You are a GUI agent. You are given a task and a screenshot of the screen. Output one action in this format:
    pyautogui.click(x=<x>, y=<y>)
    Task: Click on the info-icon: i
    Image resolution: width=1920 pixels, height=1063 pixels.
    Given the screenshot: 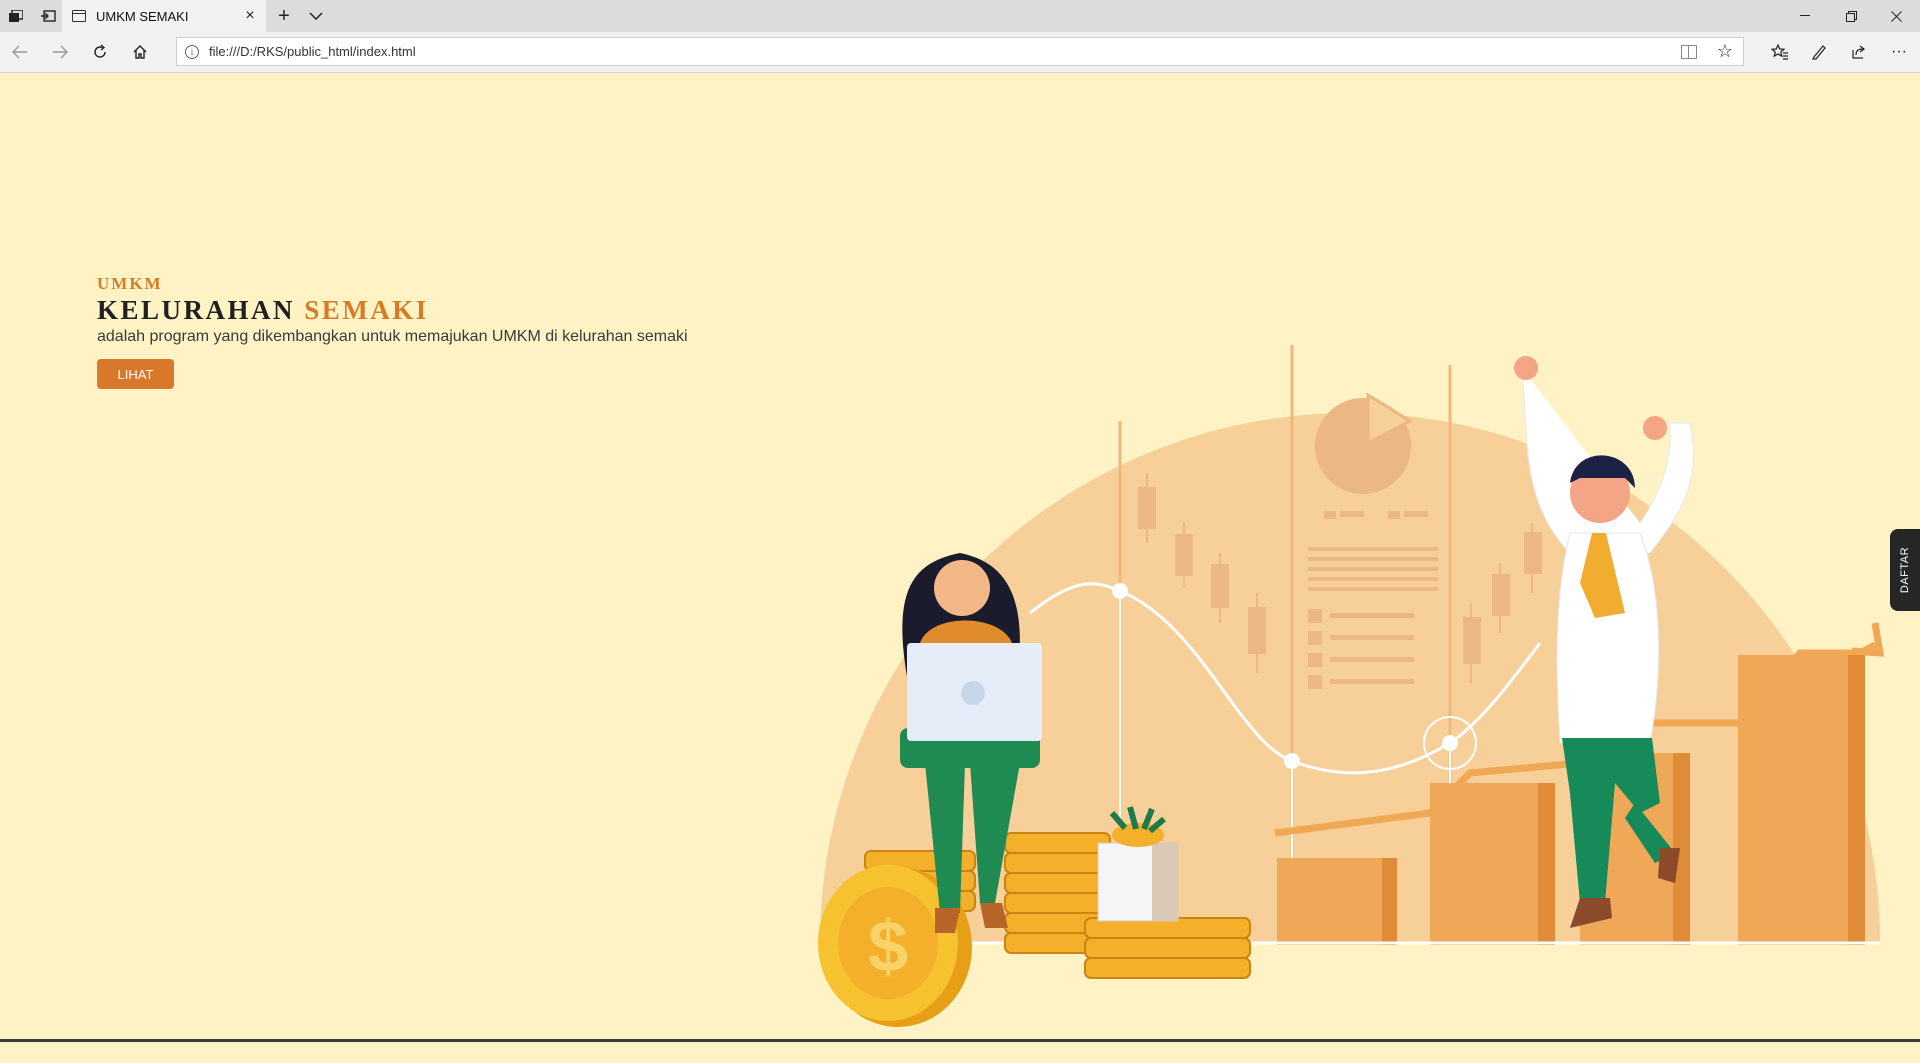 What is the action you would take?
    pyautogui.click(x=192, y=51)
    